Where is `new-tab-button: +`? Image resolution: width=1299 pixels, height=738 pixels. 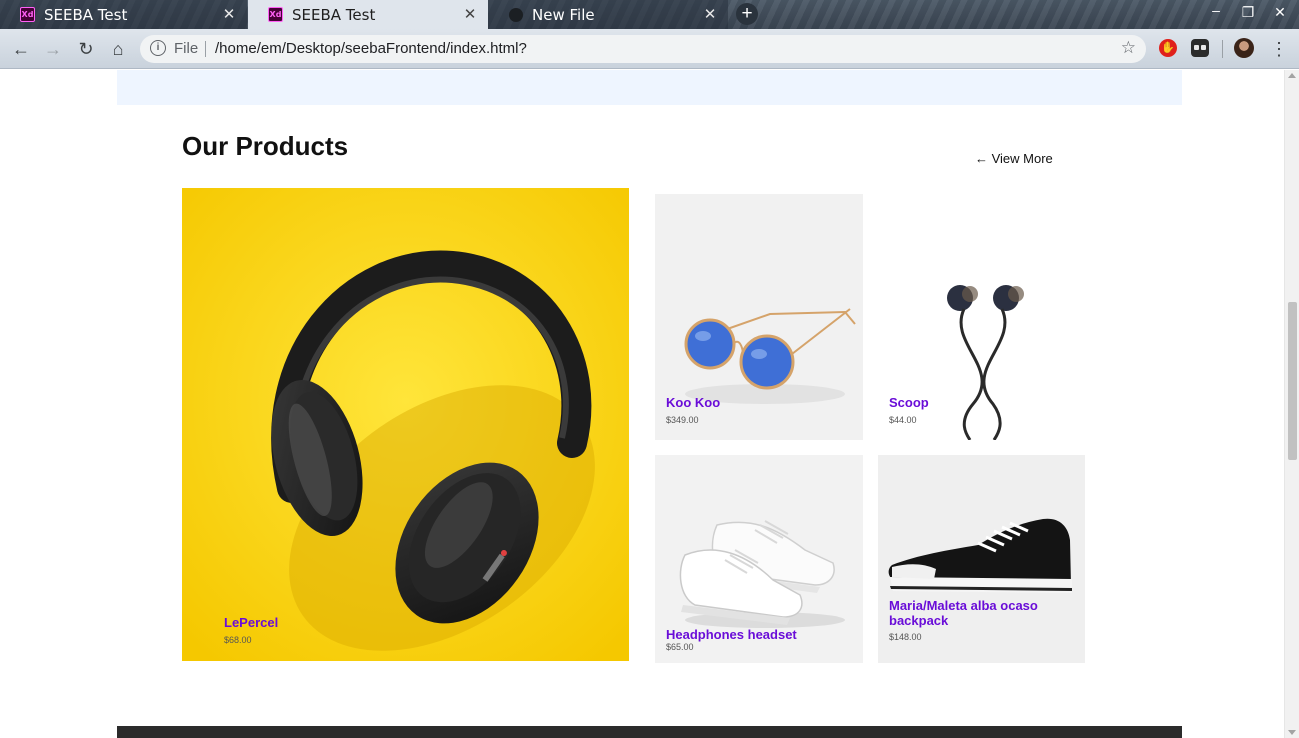
new-tab-button: + is located at coordinates (747, 14).